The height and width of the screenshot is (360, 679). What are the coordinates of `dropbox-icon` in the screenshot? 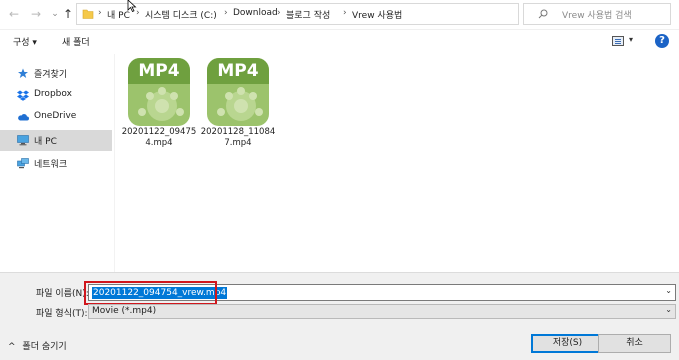 It's located at (23, 95).